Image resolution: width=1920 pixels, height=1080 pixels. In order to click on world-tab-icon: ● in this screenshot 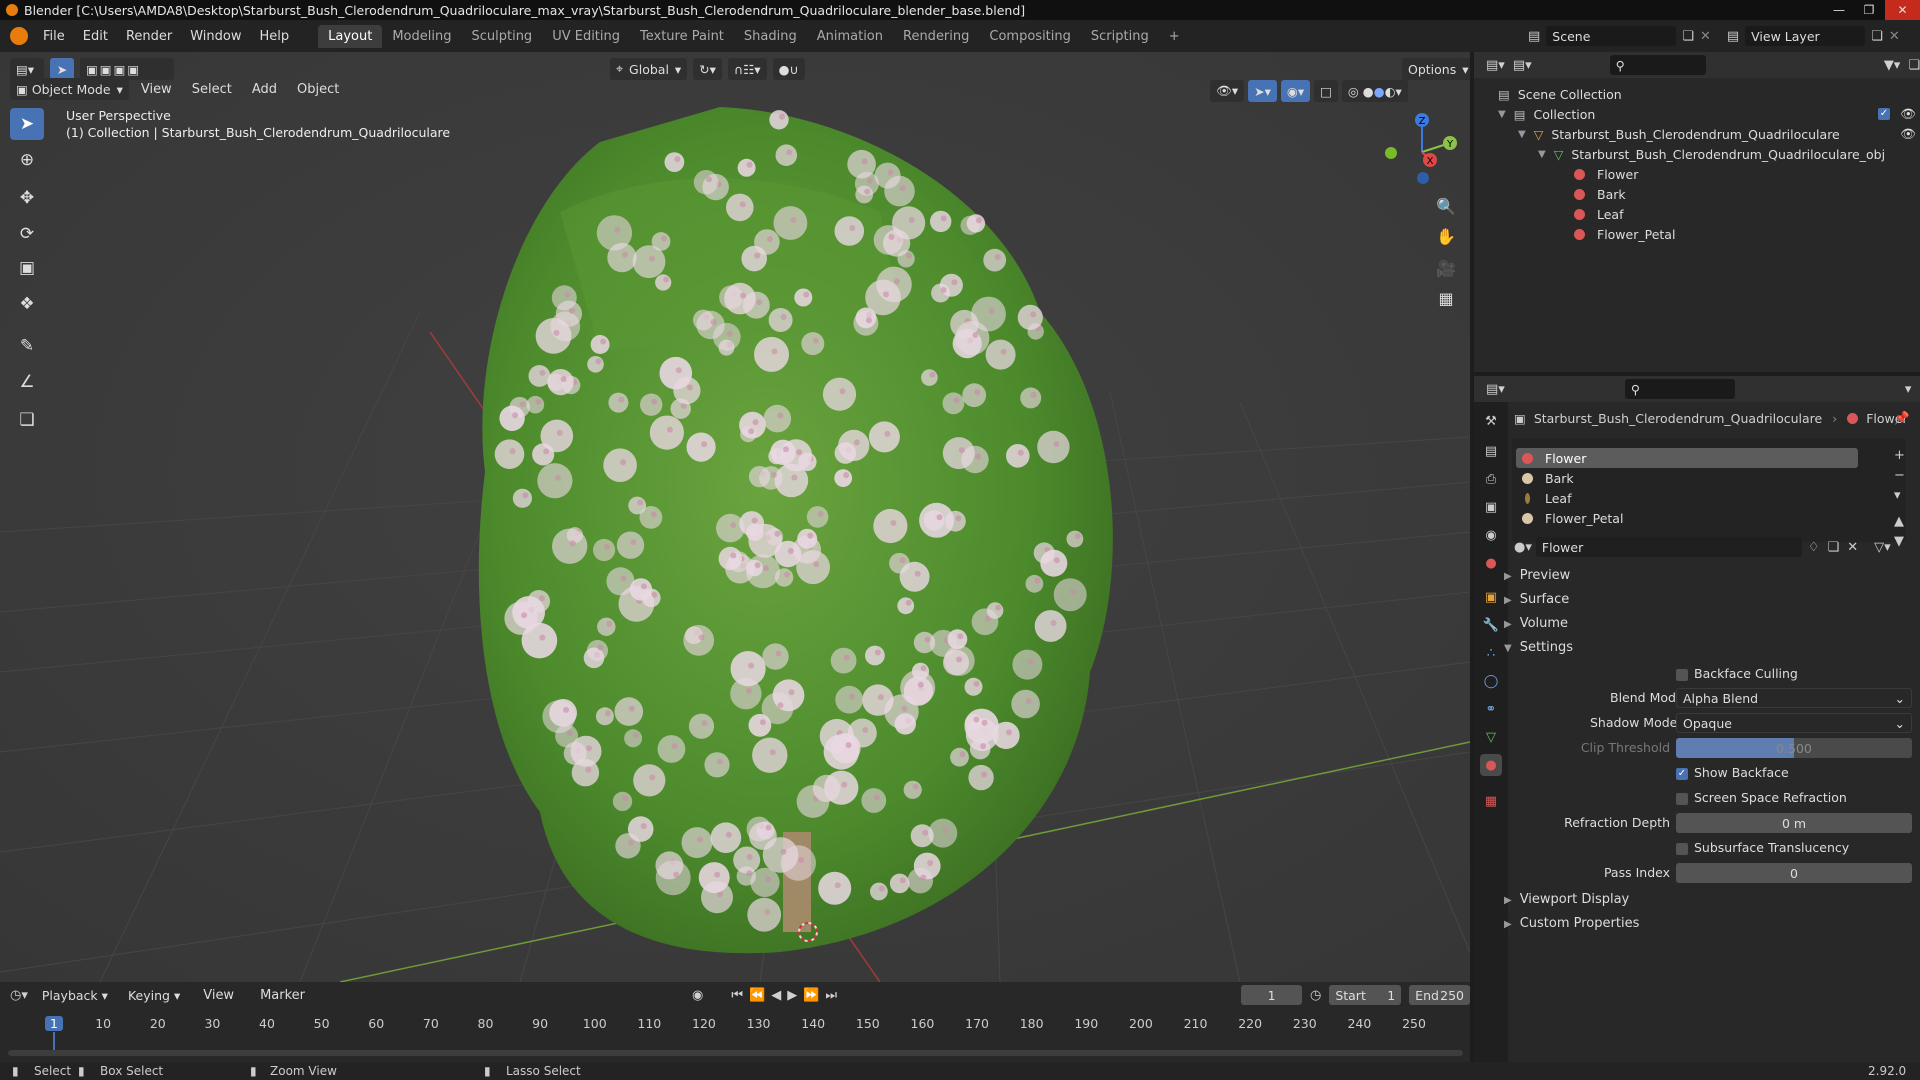, I will do `click(1491, 563)`.